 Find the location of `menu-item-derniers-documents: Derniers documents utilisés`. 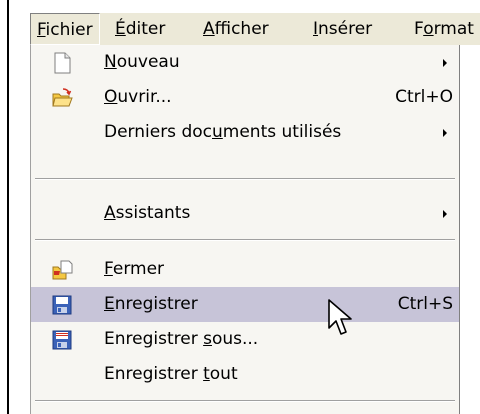

menu-item-derniers-documents: Derniers documents utilisés is located at coordinates (245, 132).